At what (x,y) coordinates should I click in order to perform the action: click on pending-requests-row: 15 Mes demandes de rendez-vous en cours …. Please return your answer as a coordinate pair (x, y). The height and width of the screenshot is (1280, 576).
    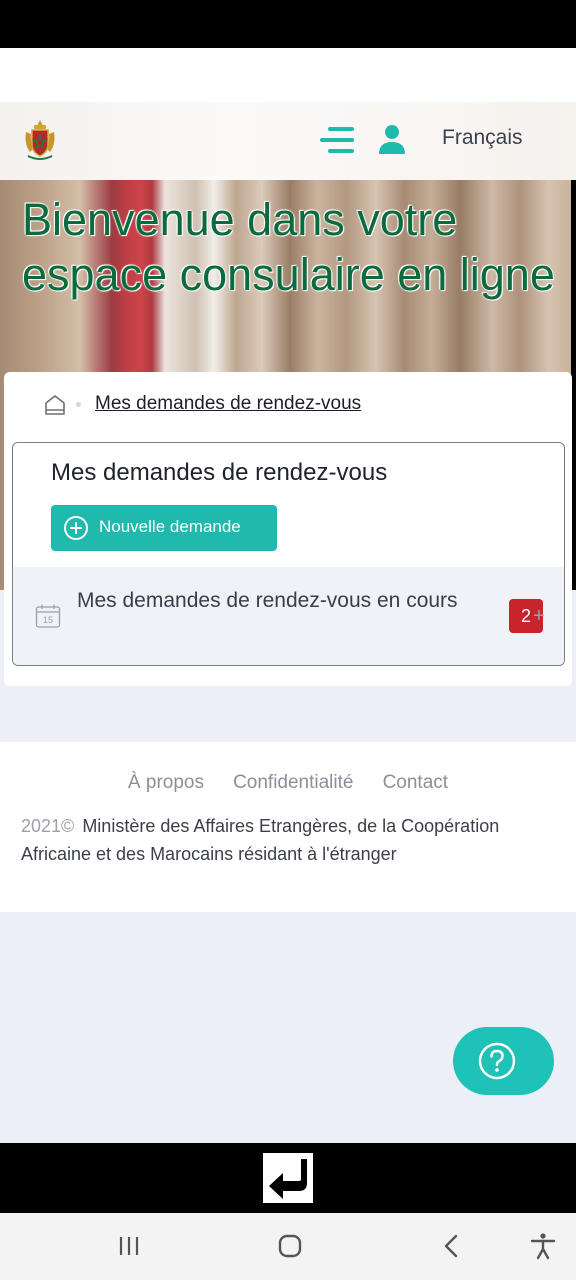
    Looking at the image, I should click on (288, 616).